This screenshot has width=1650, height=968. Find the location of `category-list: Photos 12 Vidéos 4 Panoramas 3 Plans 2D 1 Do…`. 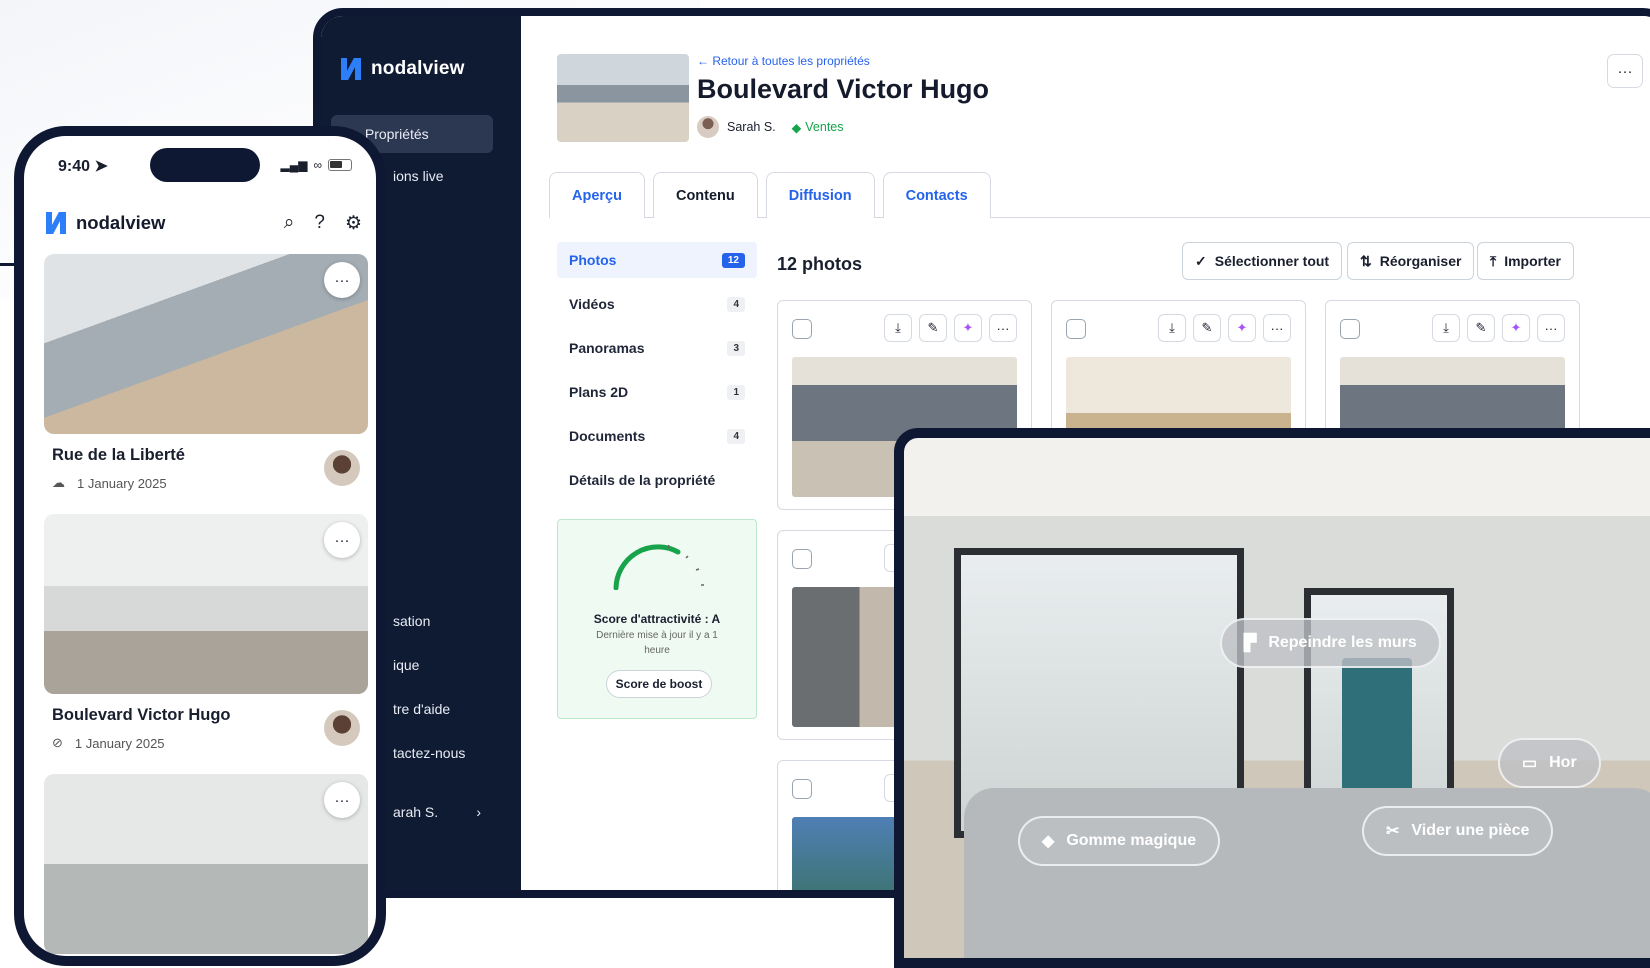

category-list: Photos 12 Vidéos 4 Panoramas 3 Plans 2D 1 Do… is located at coordinates (657, 374).